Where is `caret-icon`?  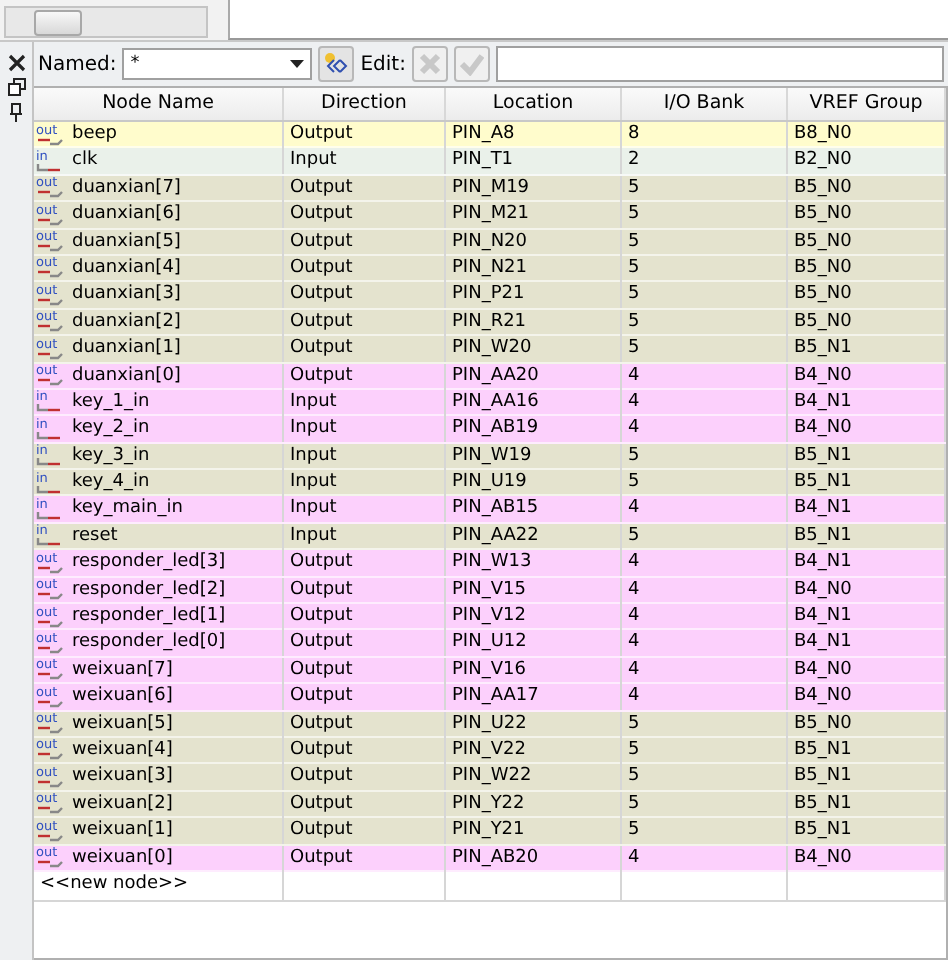 caret-icon is located at coordinates (297, 64).